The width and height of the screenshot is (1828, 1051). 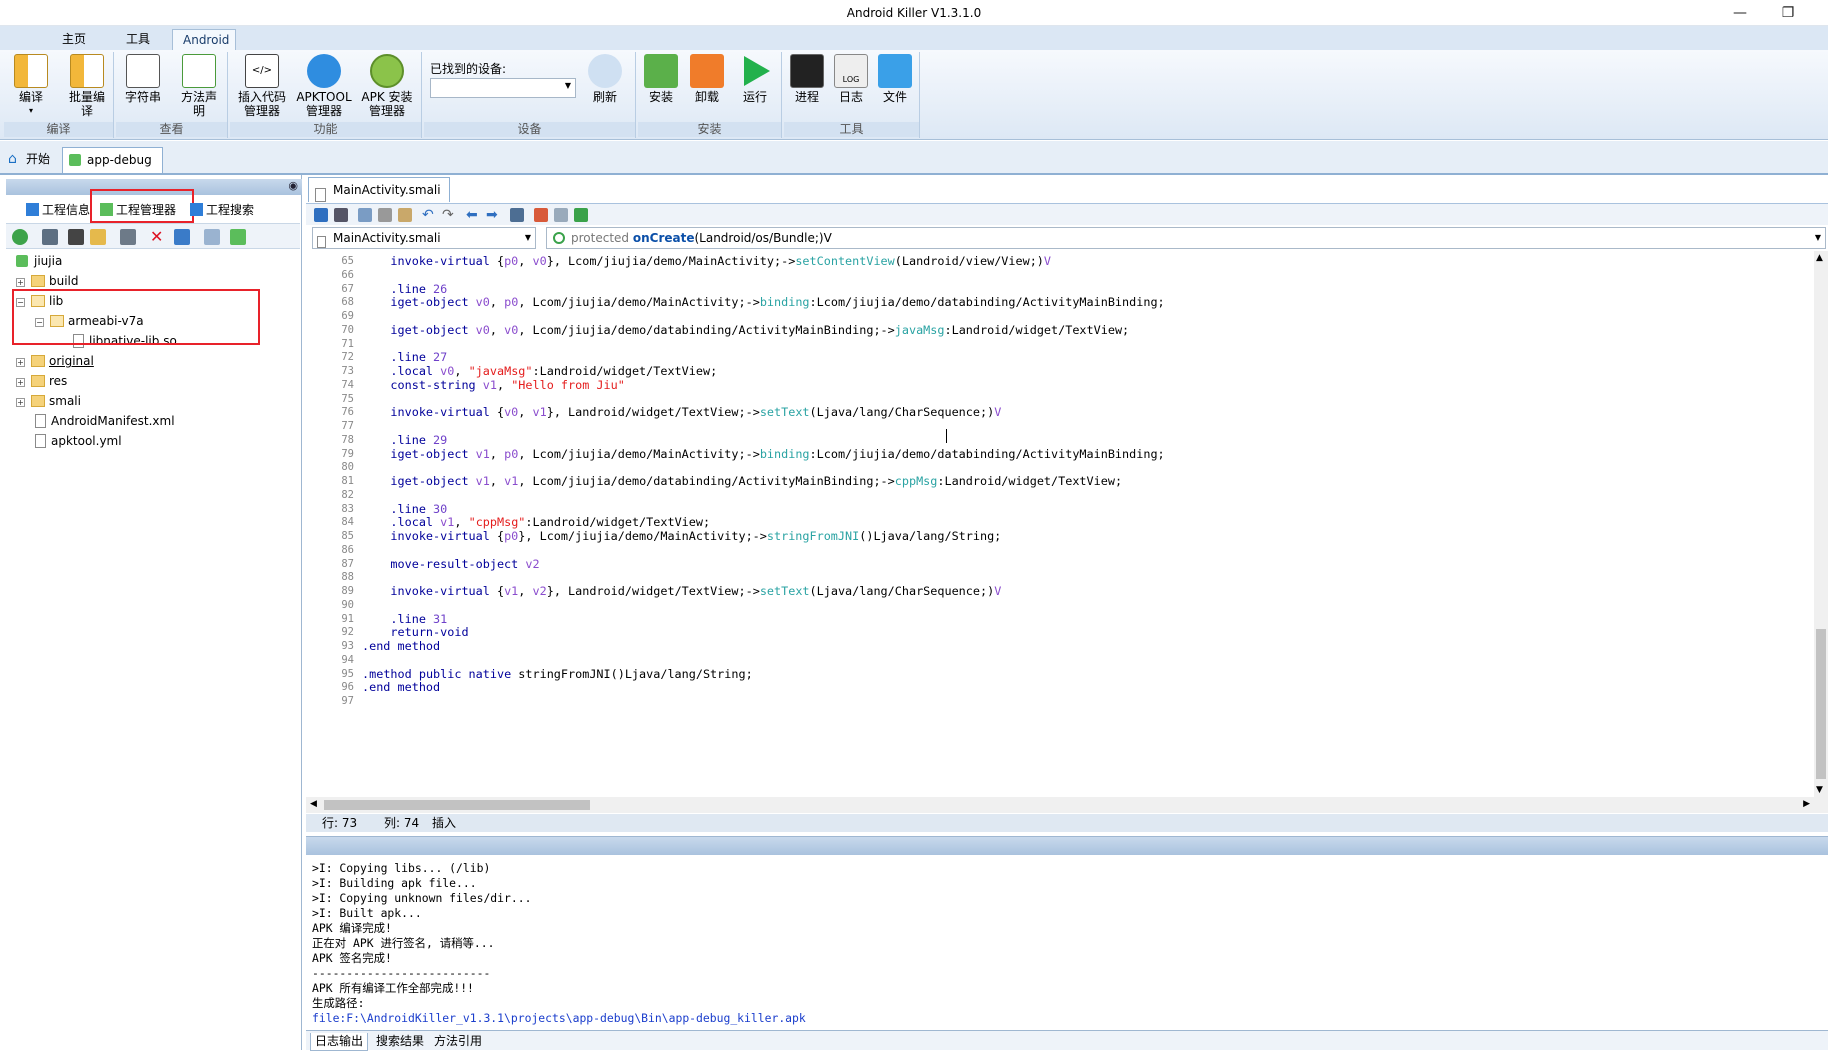 I want to click on install-button: 安装, so click(x=661, y=86).